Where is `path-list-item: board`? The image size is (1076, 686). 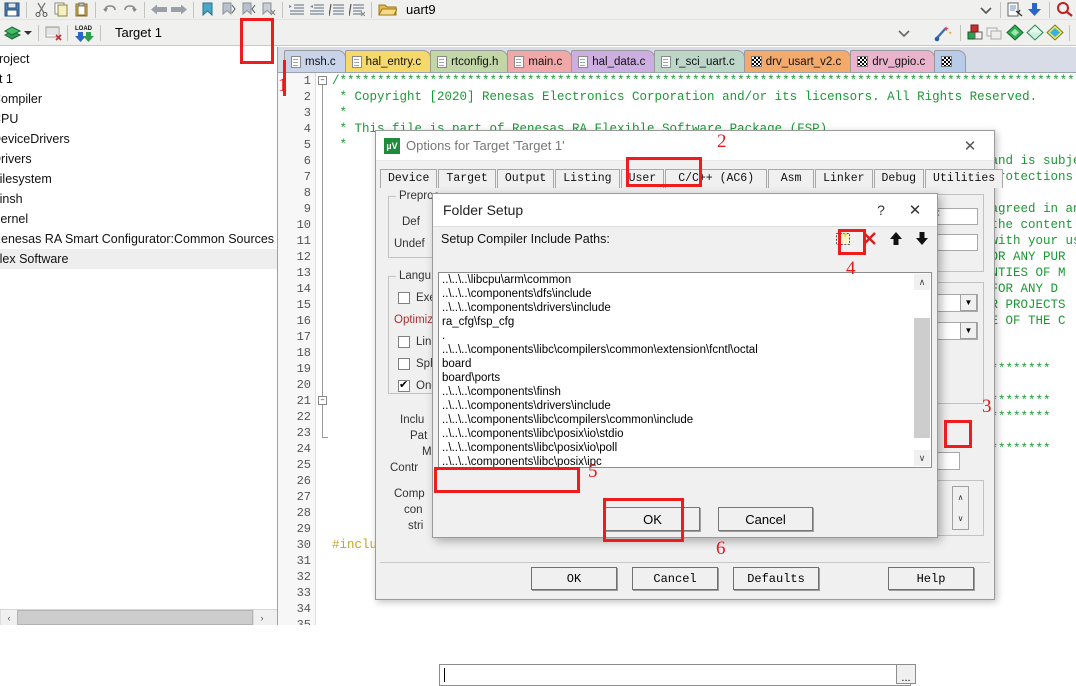
path-list-item: board is located at coordinates (685, 364).